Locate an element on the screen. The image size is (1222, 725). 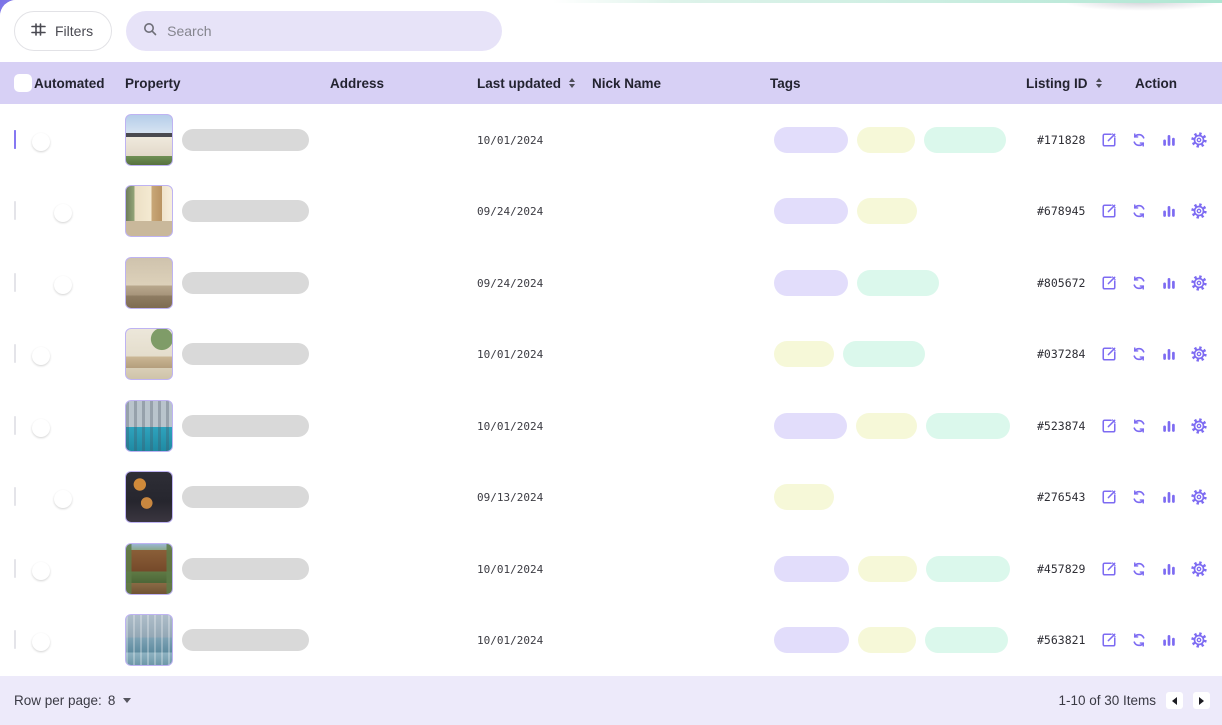
sliders-icon is located at coordinates (38, 31).